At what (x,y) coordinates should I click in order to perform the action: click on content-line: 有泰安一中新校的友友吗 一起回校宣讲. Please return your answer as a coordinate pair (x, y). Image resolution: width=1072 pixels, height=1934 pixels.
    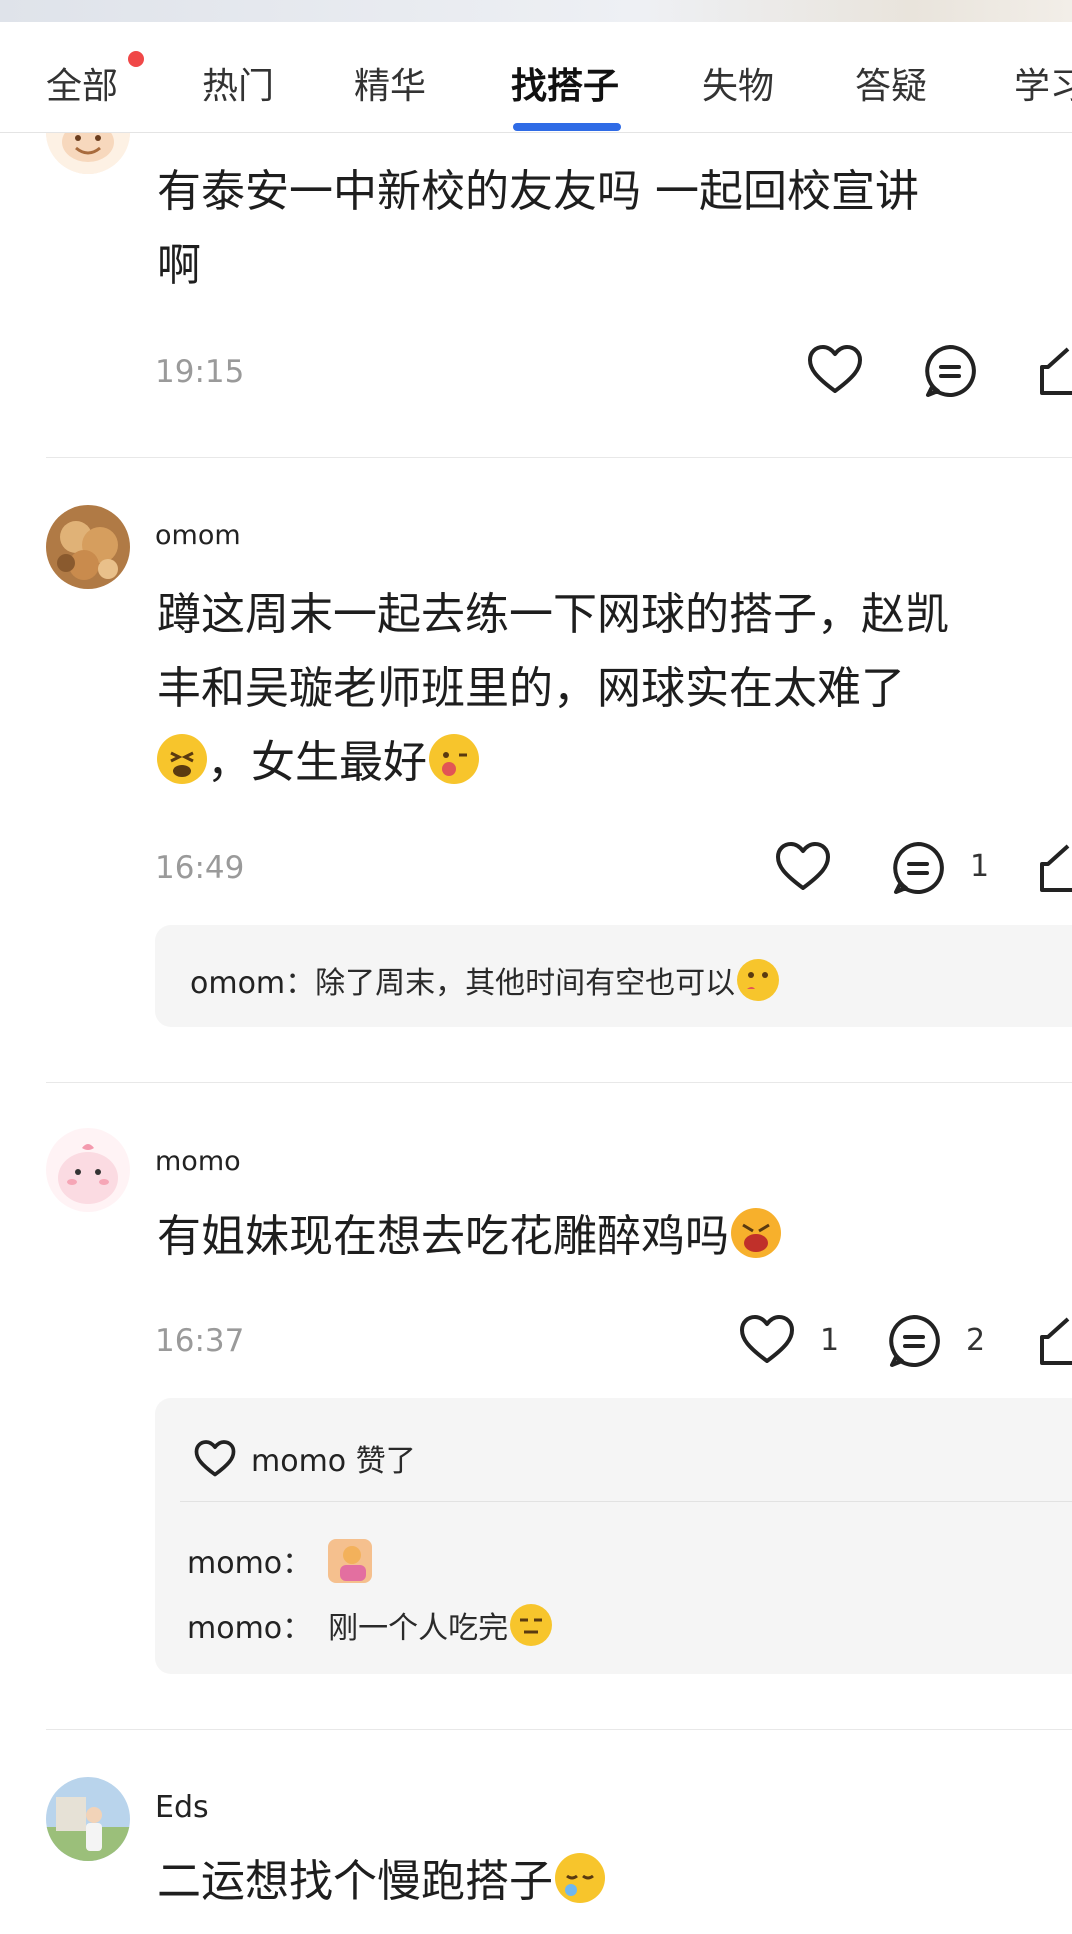
    Looking at the image, I should click on (538, 191).